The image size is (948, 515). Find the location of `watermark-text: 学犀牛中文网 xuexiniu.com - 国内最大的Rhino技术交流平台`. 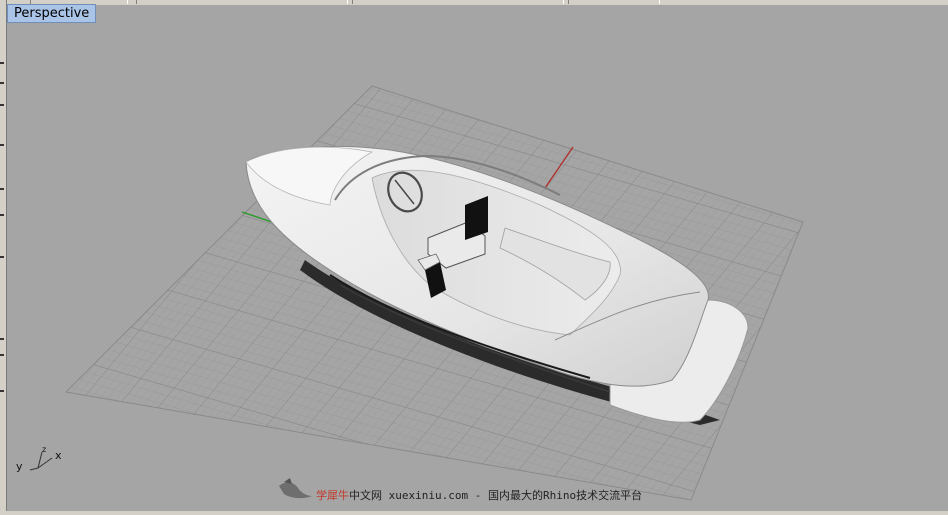

watermark-text: 学犀牛中文网 xuexiniu.com - 国内最大的Rhino技术交流平台 is located at coordinates (479, 495).